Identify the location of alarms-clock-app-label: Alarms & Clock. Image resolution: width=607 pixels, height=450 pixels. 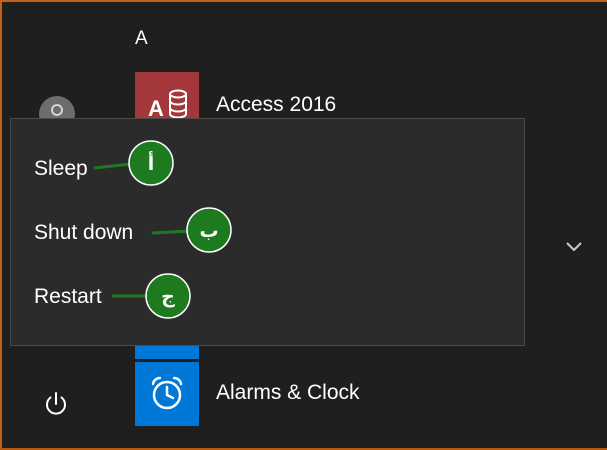
(288, 393).